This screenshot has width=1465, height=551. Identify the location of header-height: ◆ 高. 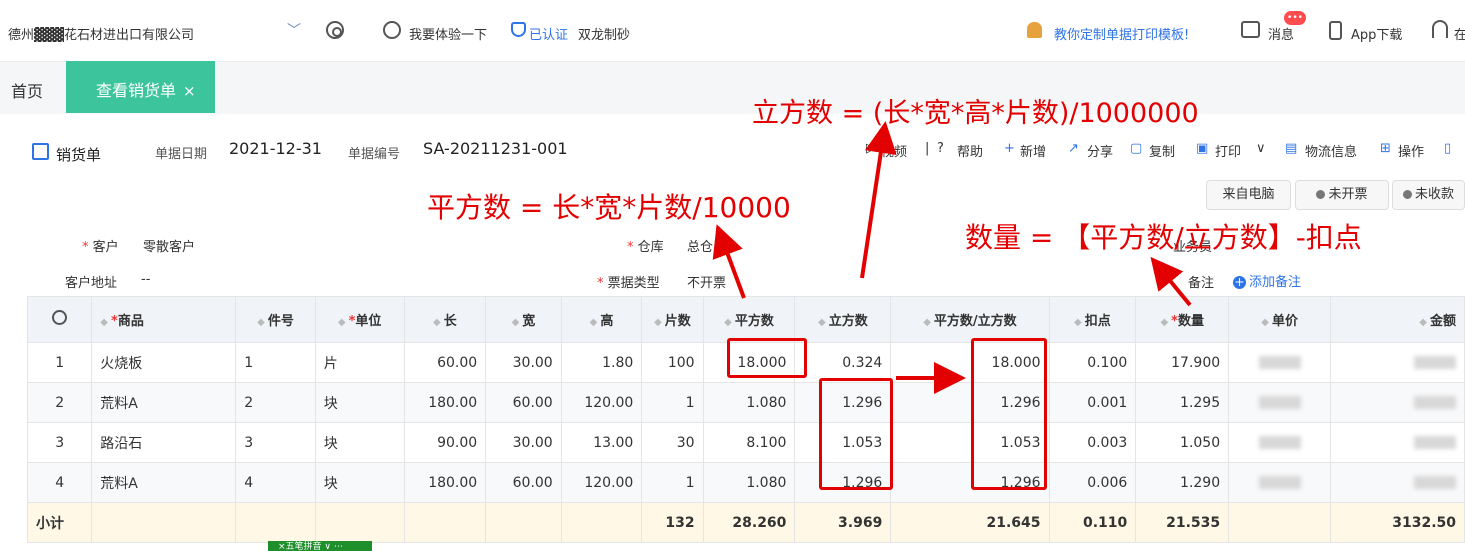
(601, 319).